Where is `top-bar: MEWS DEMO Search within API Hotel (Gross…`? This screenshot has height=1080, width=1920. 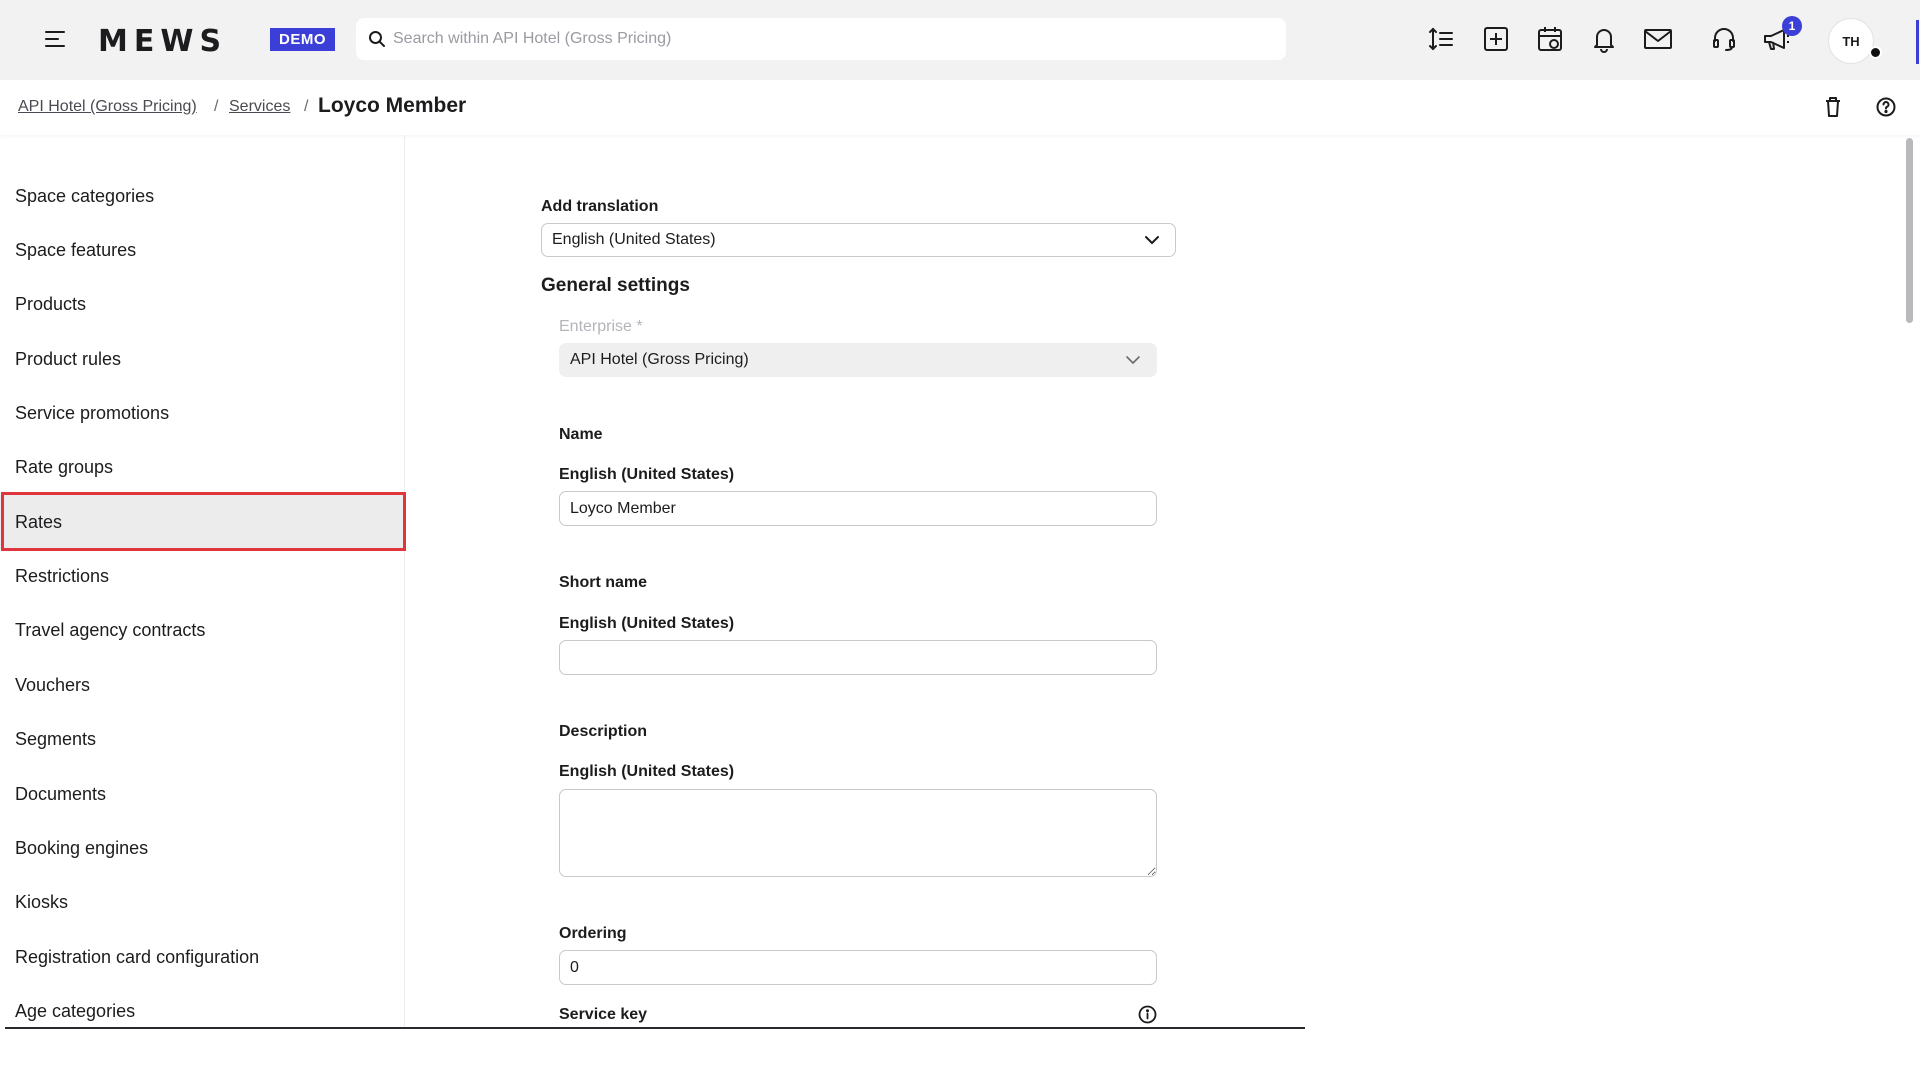 top-bar: MEWS DEMO Search within API Hotel (Gross… is located at coordinates (960, 40).